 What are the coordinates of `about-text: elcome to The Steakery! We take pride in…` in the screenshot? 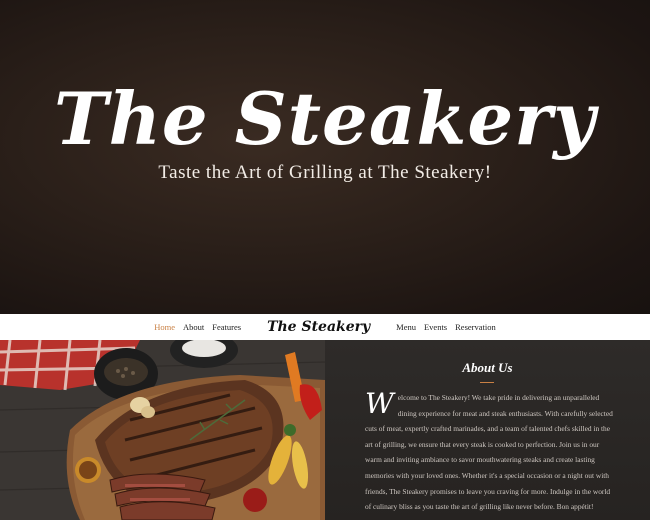 It's located at (489, 452).